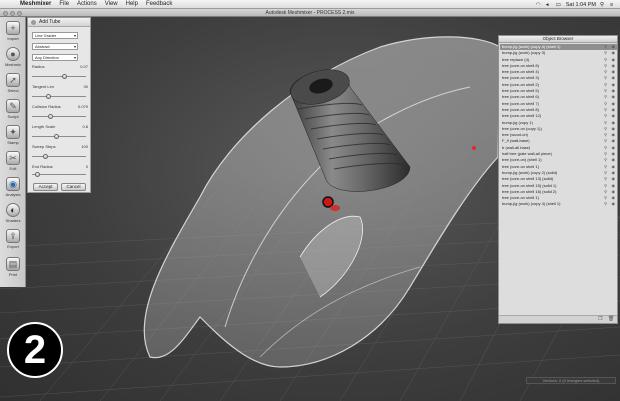 This screenshot has width=620, height=401. I want to click on param-label: End Radius, so click(42, 166).